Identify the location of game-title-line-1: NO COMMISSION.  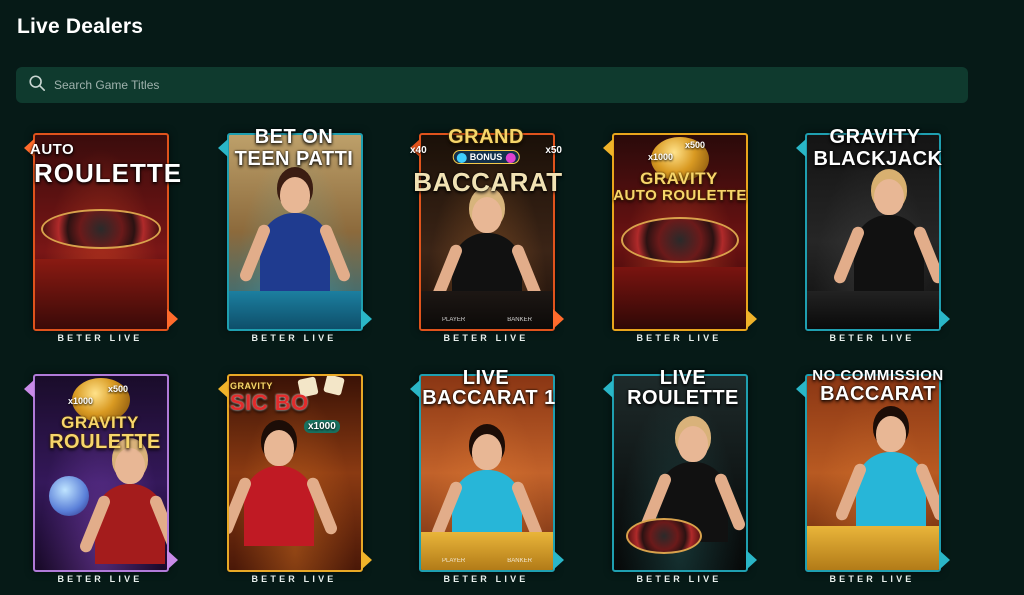
(878, 375).